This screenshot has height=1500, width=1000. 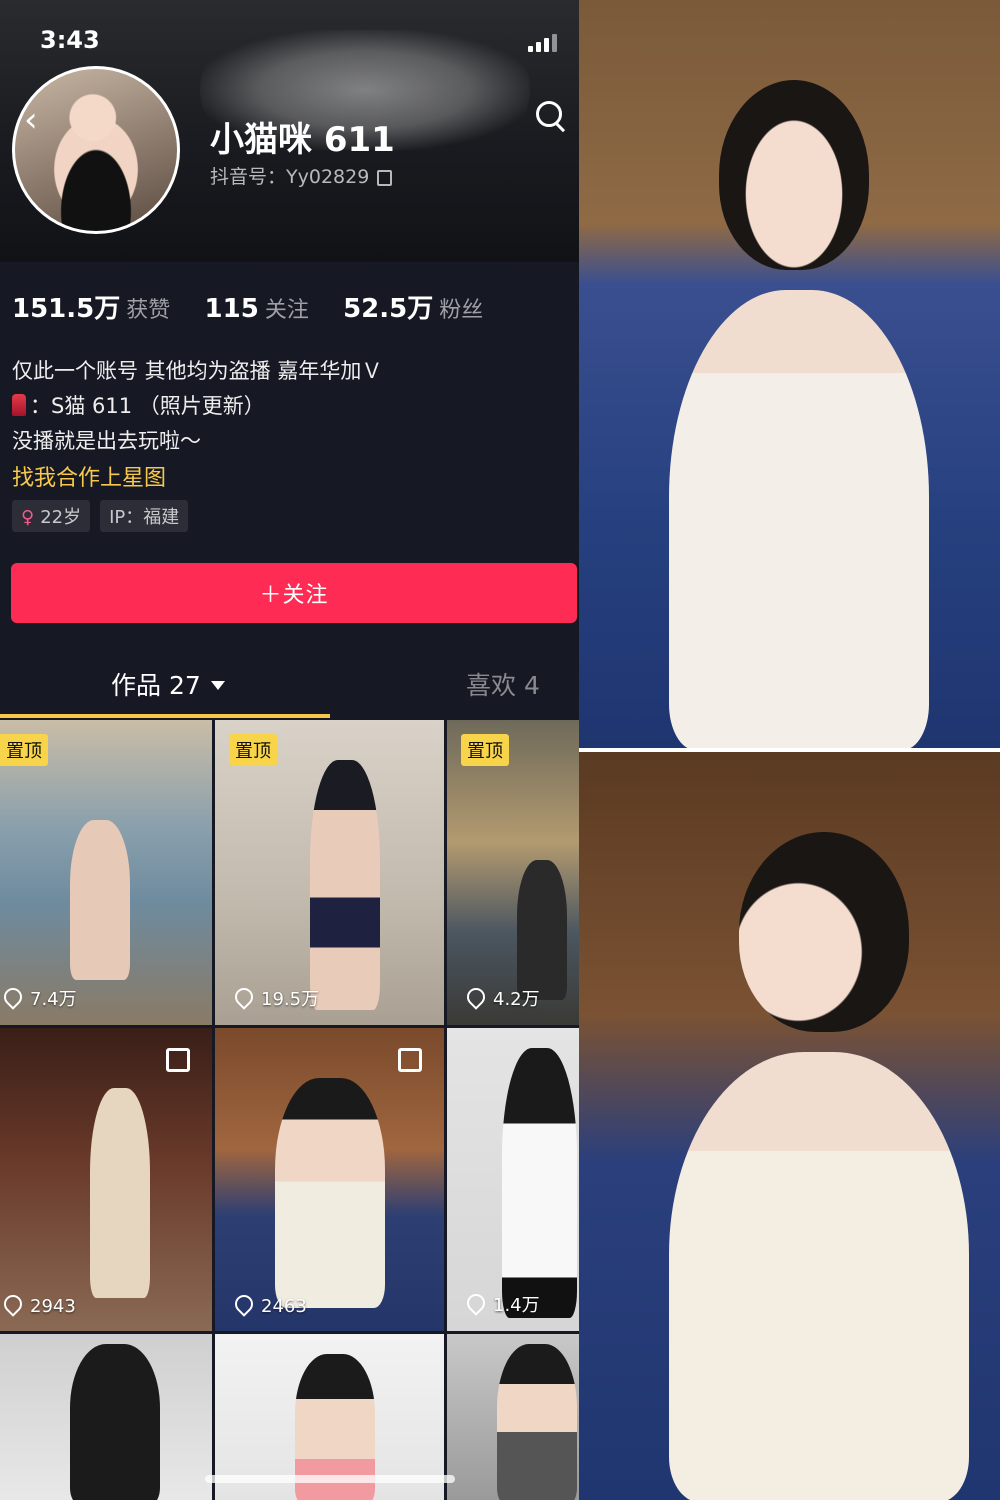 What do you see at coordinates (53, 1306) in the screenshot?
I see `like-count-text: 2943` at bounding box center [53, 1306].